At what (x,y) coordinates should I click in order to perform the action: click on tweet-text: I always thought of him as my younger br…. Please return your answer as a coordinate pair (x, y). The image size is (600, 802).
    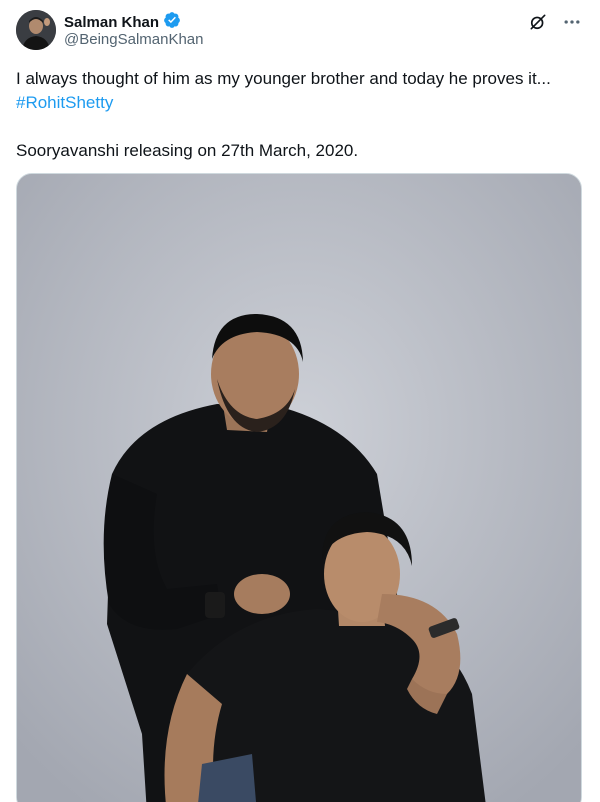
    Looking at the image, I should click on (300, 115).